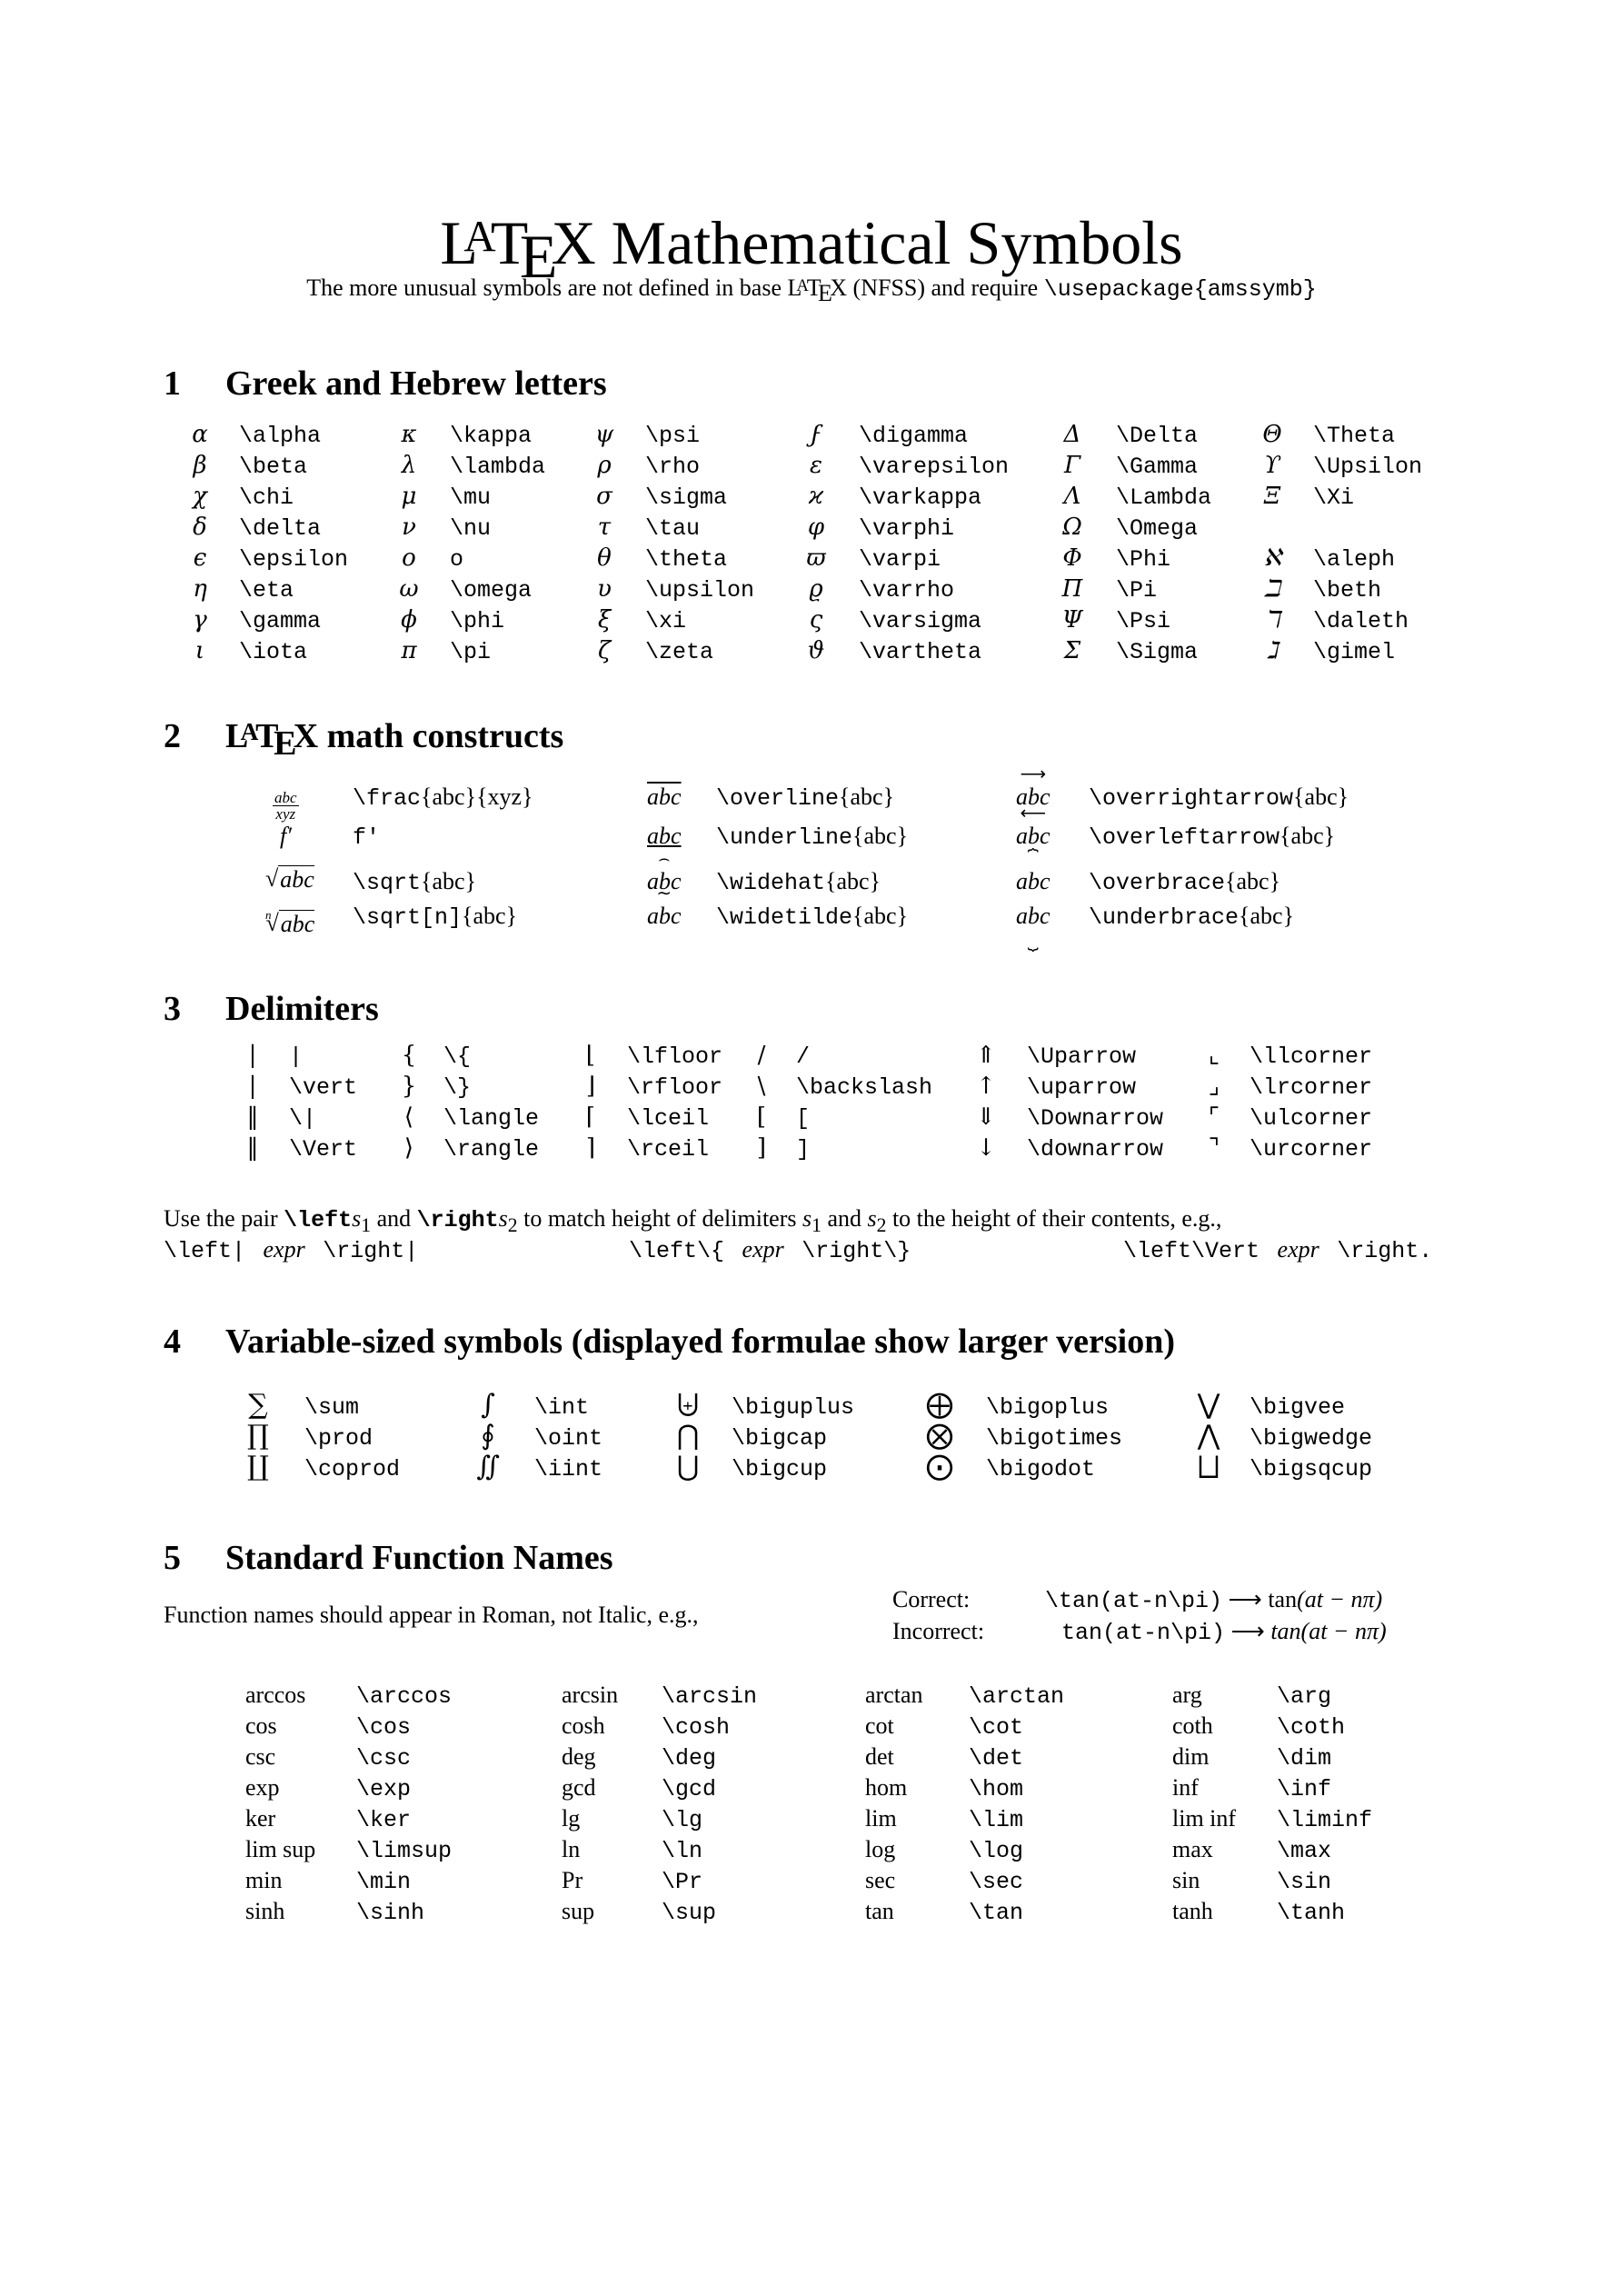  Describe the element at coordinates (572, 1880) in the screenshot. I see `function-name: Pr` at that location.